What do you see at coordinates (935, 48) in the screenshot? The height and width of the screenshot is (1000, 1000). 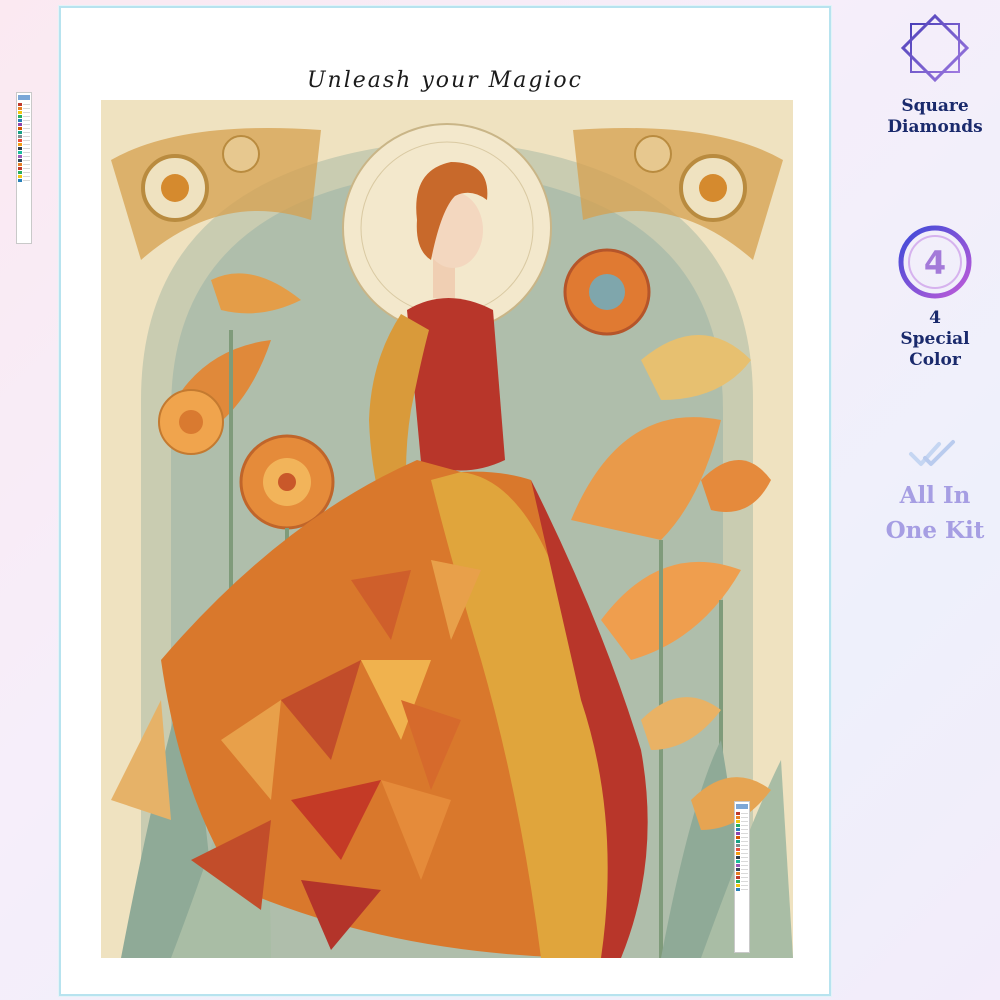 I see `diamond-square-icon` at bounding box center [935, 48].